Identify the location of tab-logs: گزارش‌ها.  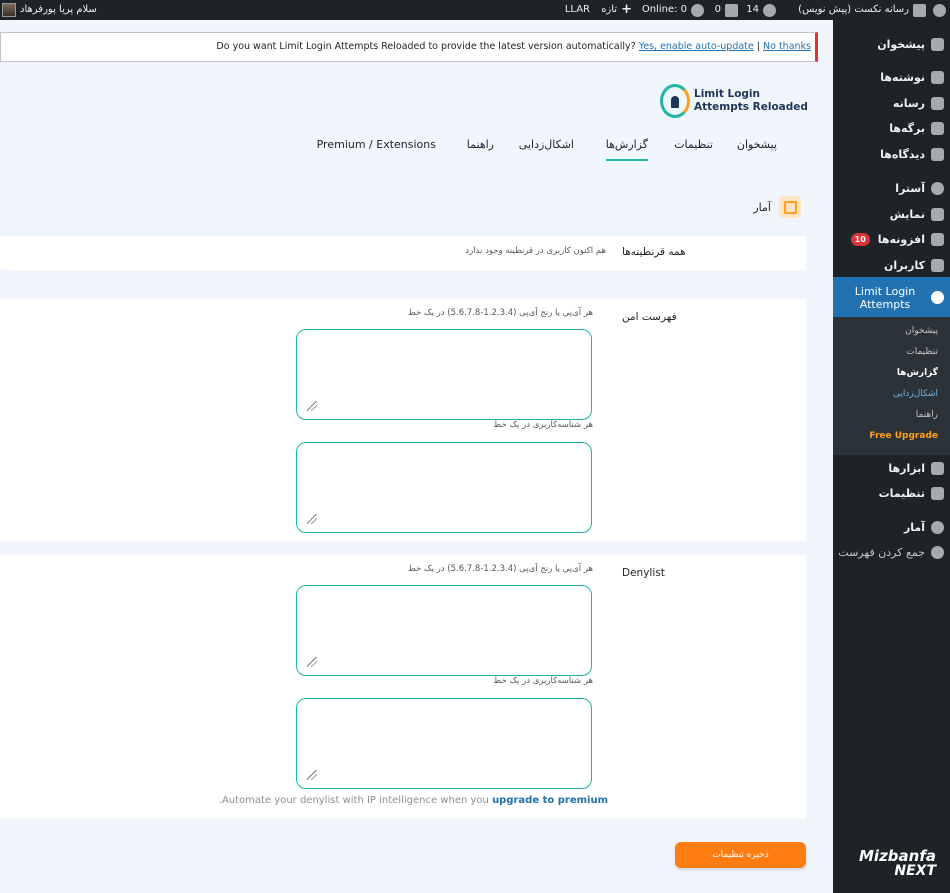
(626, 149).